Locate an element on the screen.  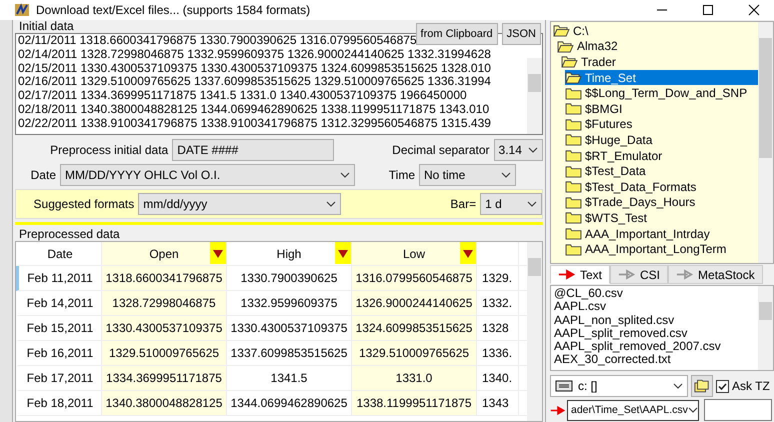
folder-item: $Huge_Data is located at coordinates (661, 140).